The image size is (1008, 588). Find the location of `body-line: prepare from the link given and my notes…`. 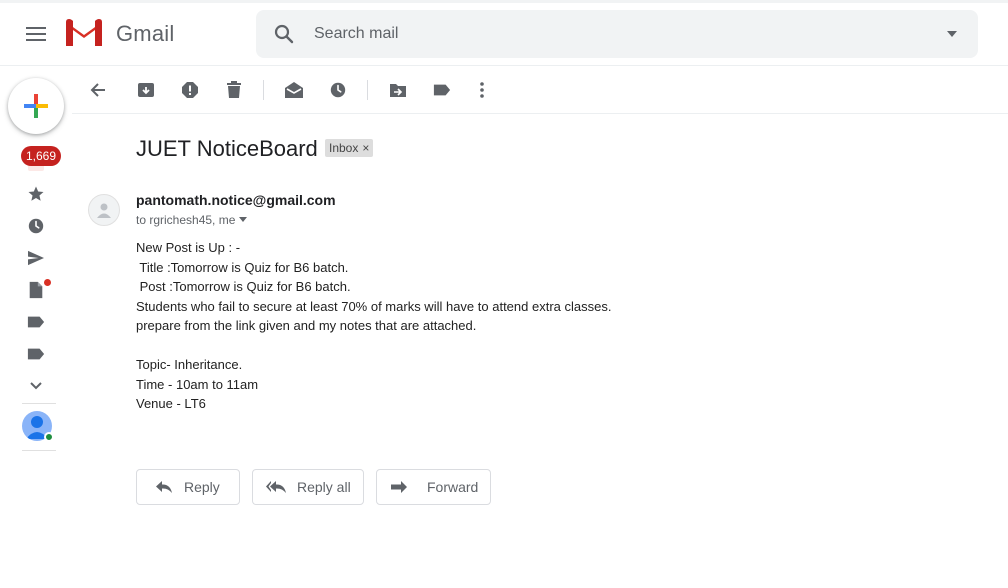

body-line: prepare from the link given and my notes… is located at coordinates (306, 325).